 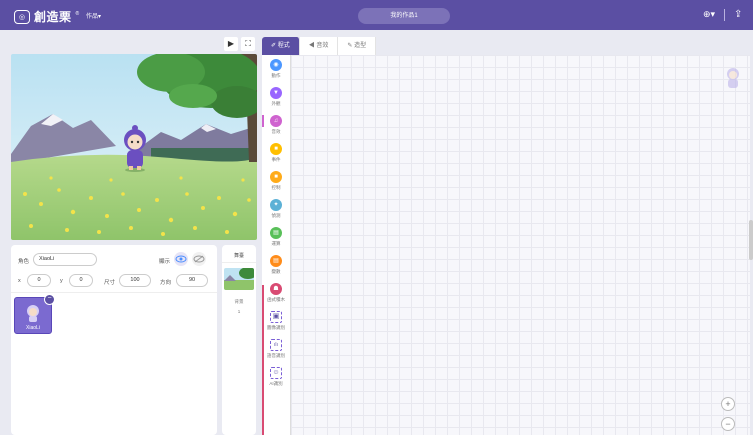 I want to click on role-label: 角色, so click(x=24, y=262).